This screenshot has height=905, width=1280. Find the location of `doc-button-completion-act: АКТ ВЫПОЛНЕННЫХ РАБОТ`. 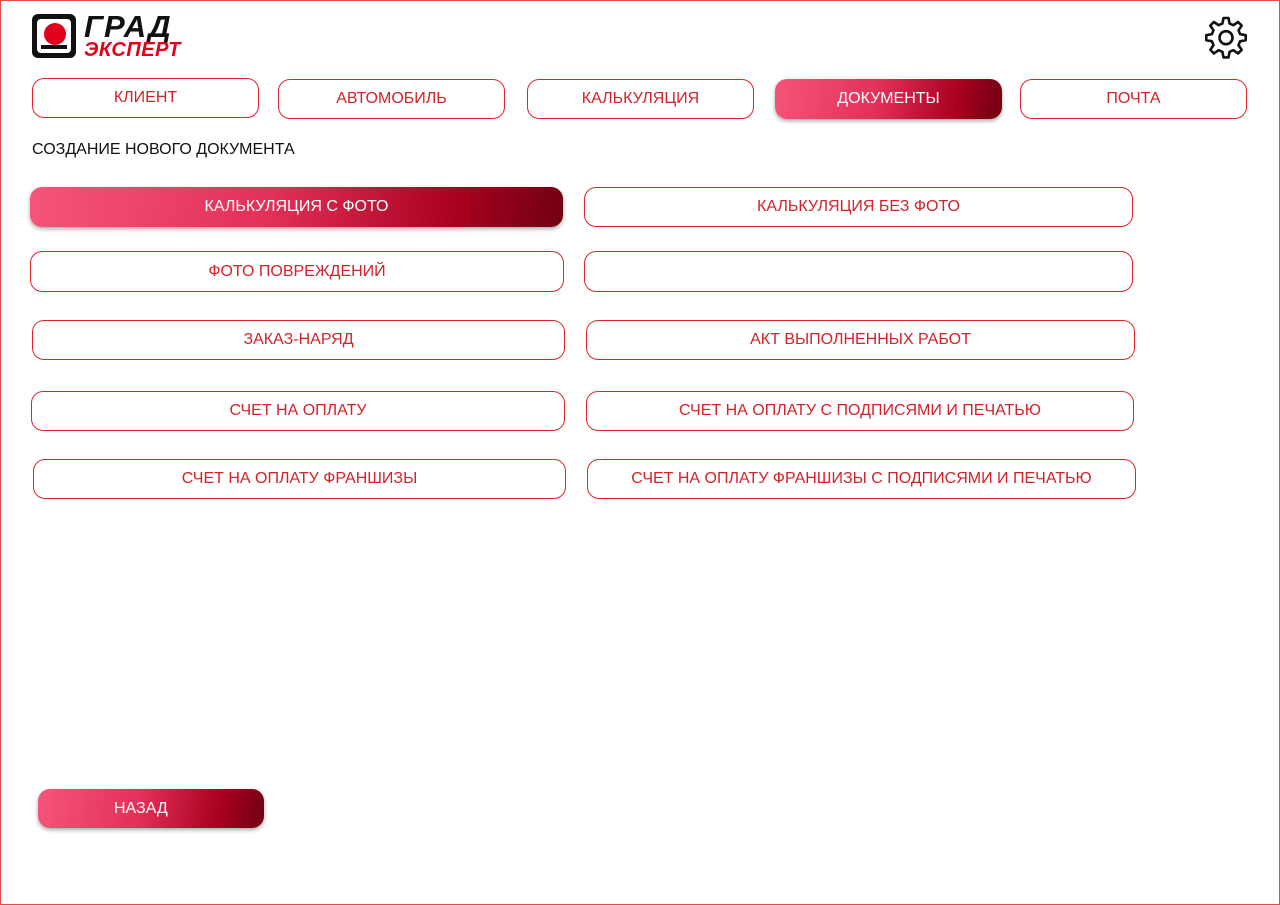

doc-button-completion-act: АКТ ВЫПОЛНЕННЫХ РАБОТ is located at coordinates (860, 340).